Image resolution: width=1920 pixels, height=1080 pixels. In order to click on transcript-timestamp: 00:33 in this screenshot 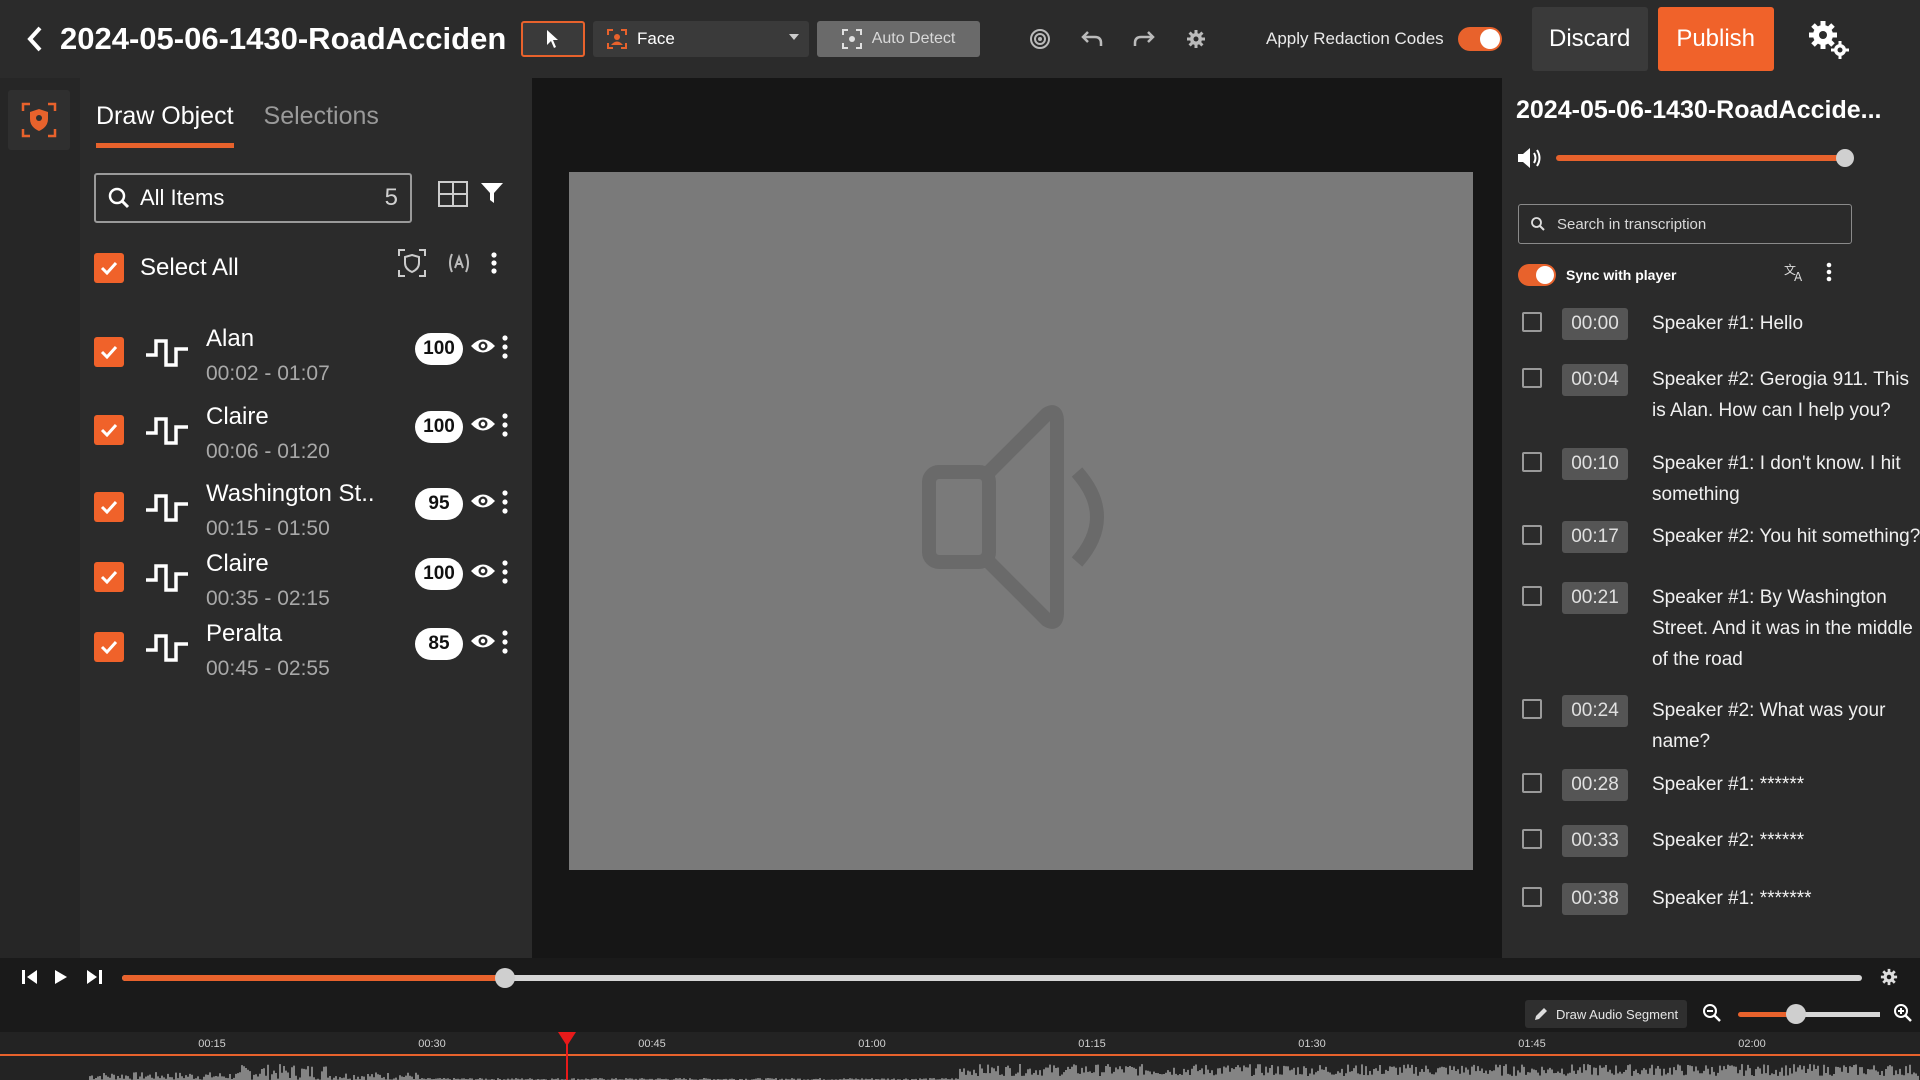, I will do `click(1595, 841)`.